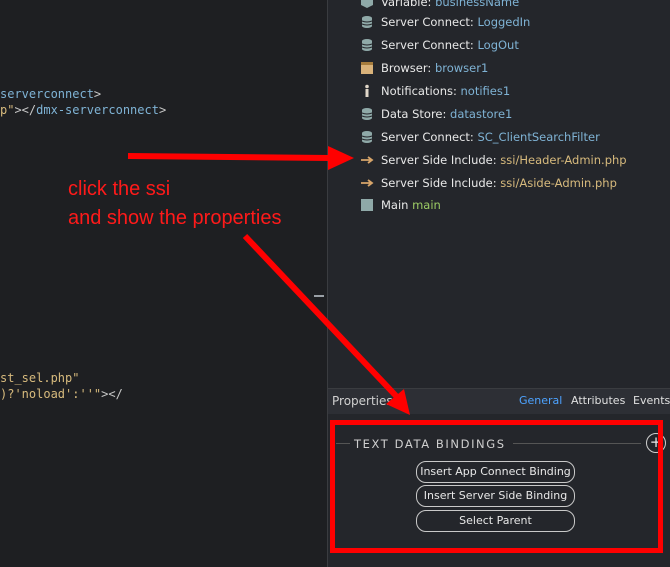 This screenshot has height=567, width=670. What do you see at coordinates (326, 324) in the screenshot?
I see `annotation-arrow-down` at bounding box center [326, 324].